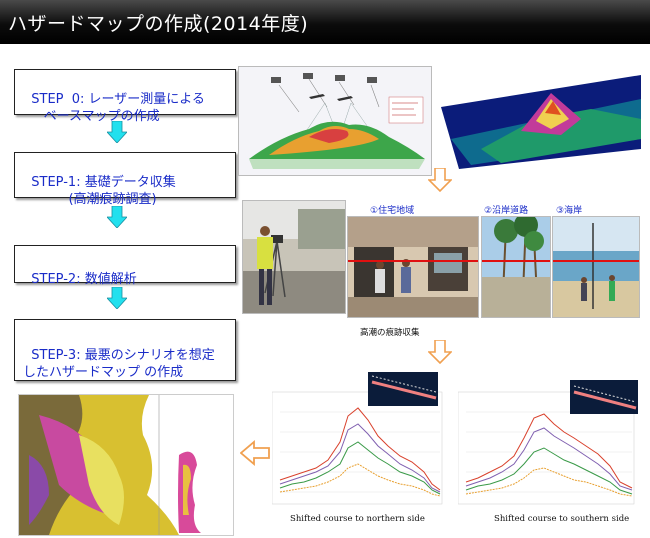 This screenshot has height=538, width=650. What do you see at coordinates (294, 257) in the screenshot?
I see `surveyor-photo` at bounding box center [294, 257].